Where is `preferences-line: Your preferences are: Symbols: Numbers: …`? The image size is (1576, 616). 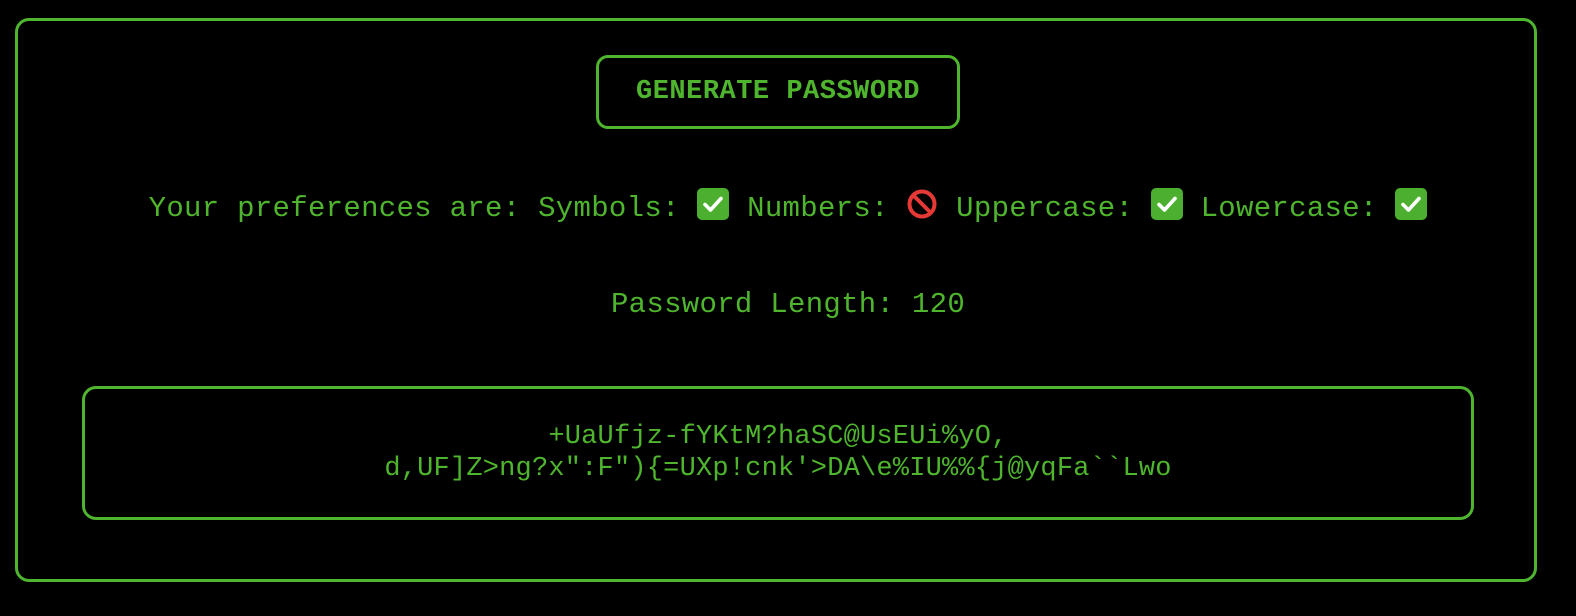
preferences-line: Your preferences are: Symbols: Numbers: … is located at coordinates (788, 208).